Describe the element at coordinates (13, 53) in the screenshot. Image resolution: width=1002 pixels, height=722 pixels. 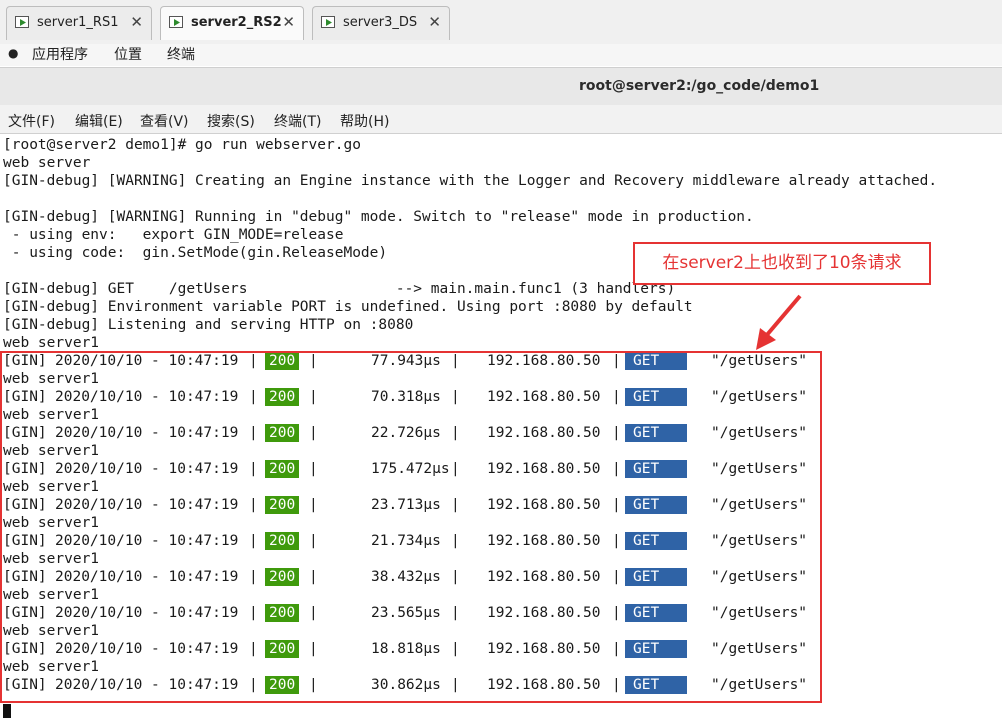
I see `apps-icon: ●` at that location.